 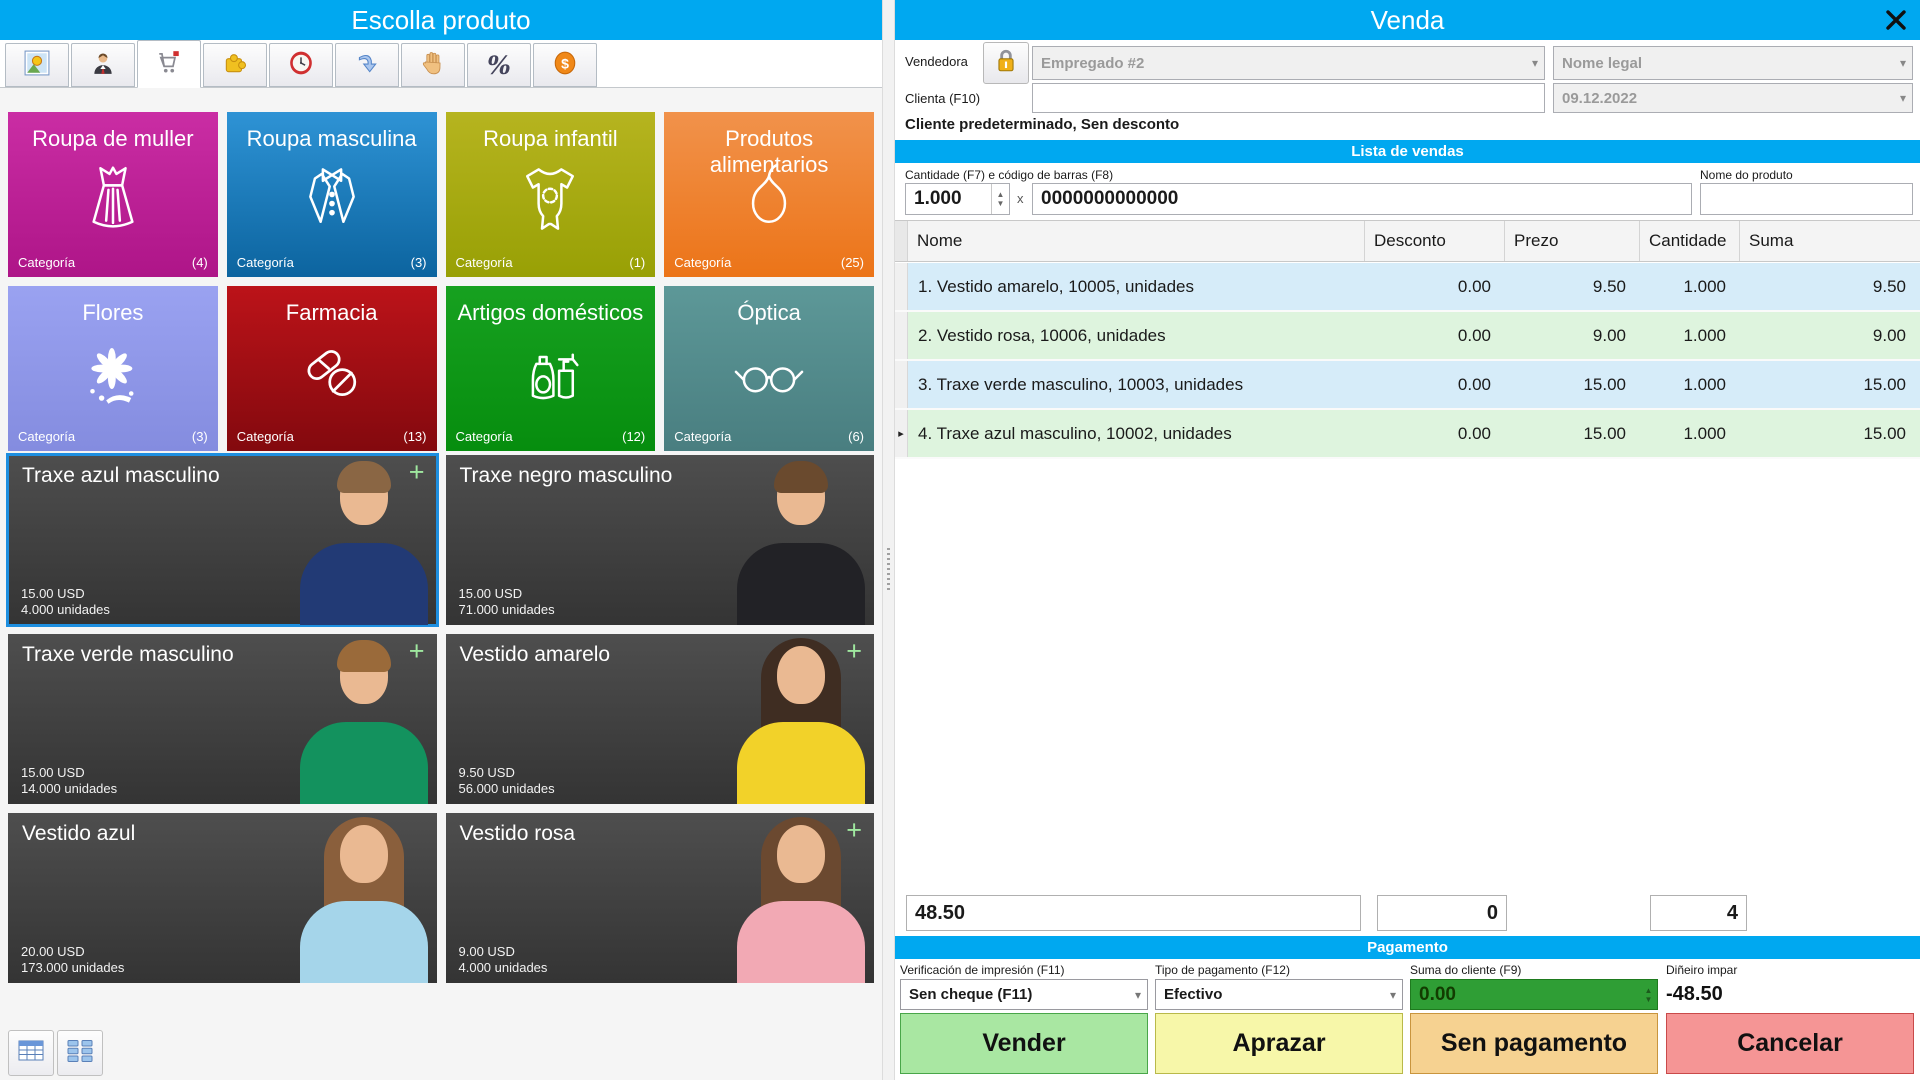 I want to click on column-header-desconto: Desconto, so click(x=1435, y=241).